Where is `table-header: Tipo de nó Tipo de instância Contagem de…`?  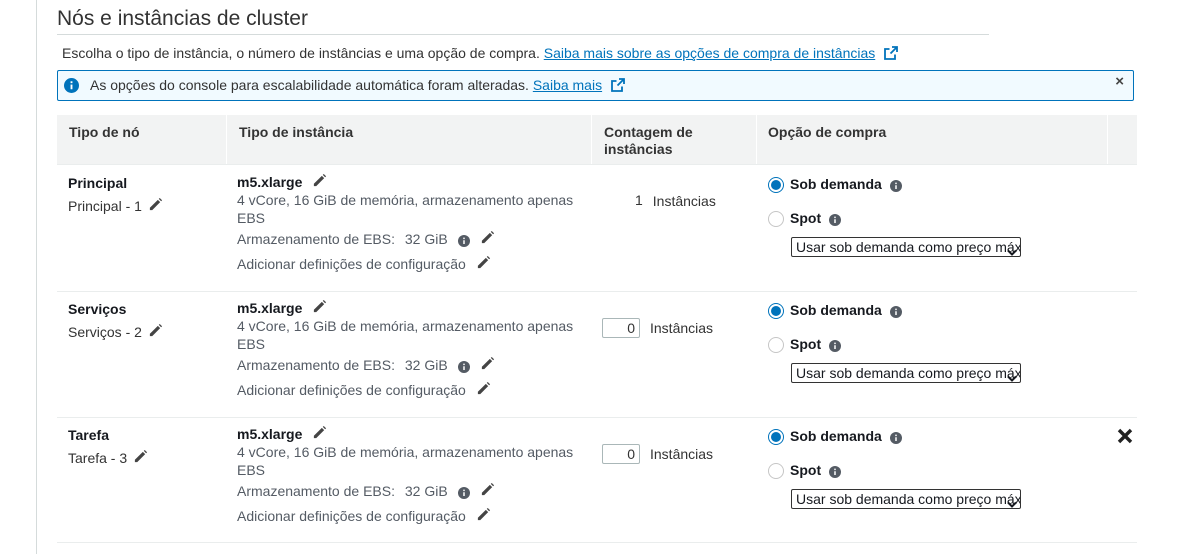
table-header: Tipo de nó Tipo de instância Contagem de… is located at coordinates (597, 140).